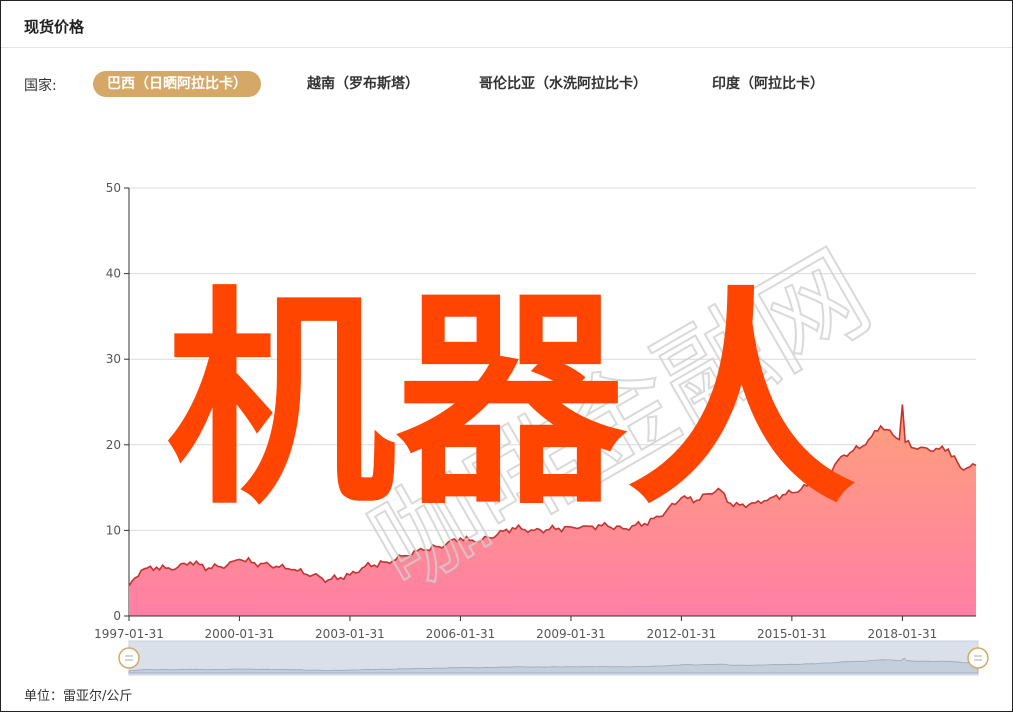 The image size is (1013, 712). Describe the element at coordinates (240, 634) in the screenshot. I see `x-tick-label: 2000-01-31` at that location.